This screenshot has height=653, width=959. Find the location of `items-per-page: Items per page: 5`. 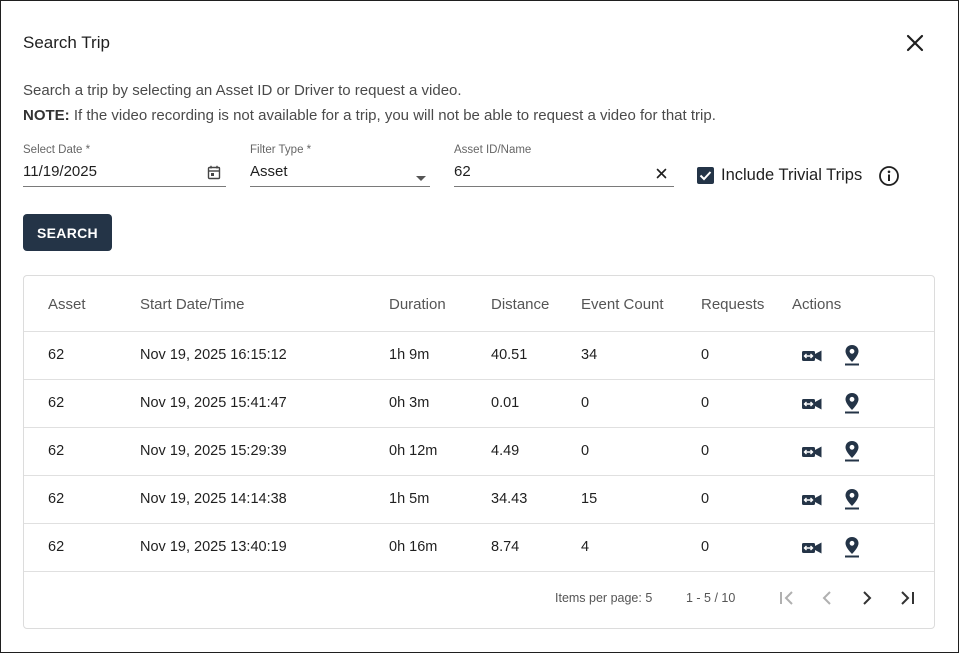

items-per-page: Items per page: 5 is located at coordinates (603, 598).